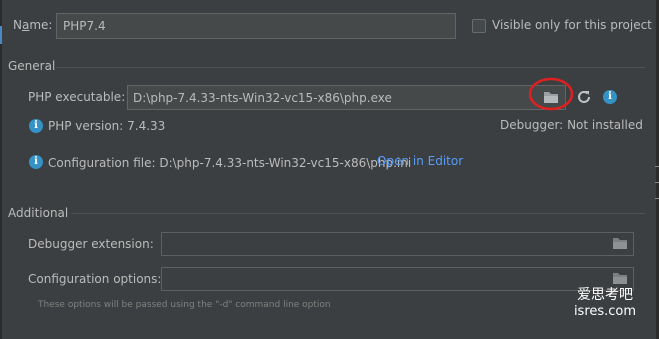 The width and height of the screenshot is (659, 339). Describe the element at coordinates (91, 244) in the screenshot. I see `debugger-extension-label: Debugger extension:` at that location.